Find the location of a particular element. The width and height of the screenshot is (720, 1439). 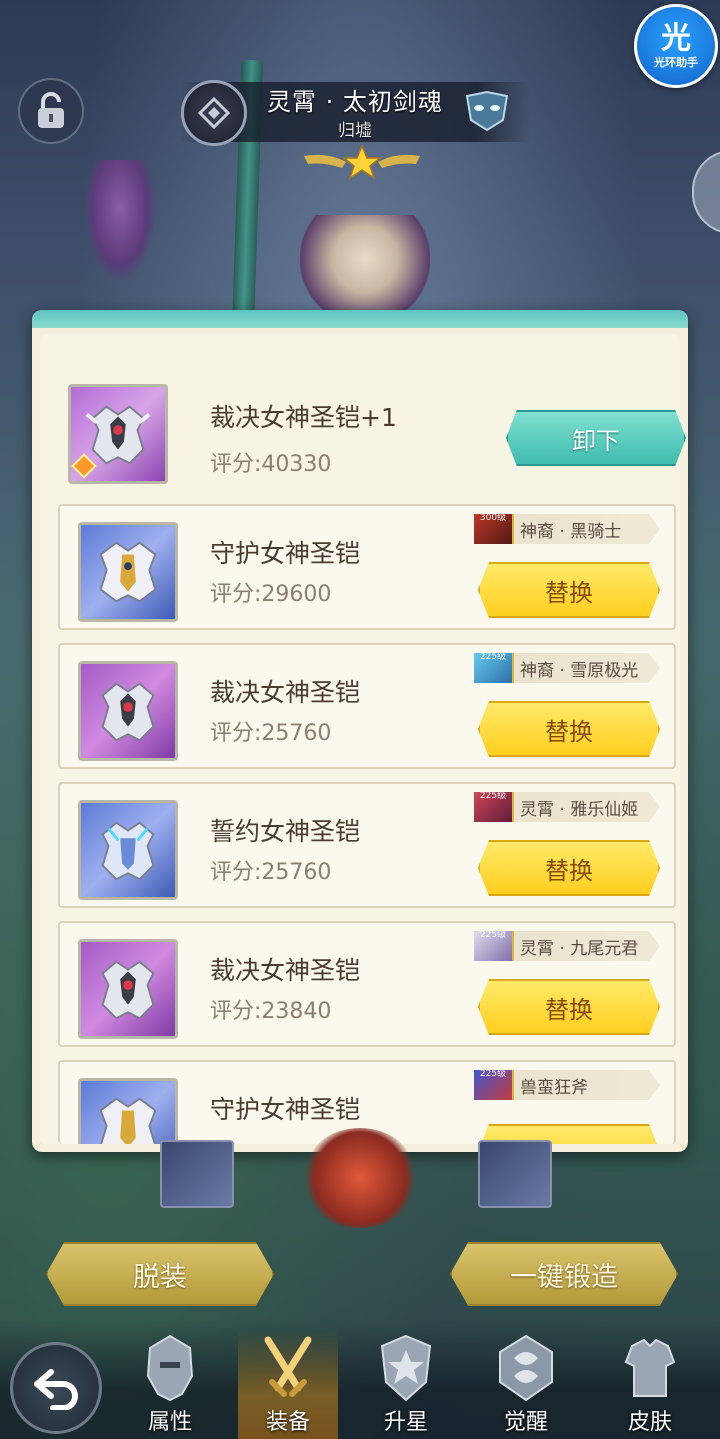

lock-icon is located at coordinates (51, 110).